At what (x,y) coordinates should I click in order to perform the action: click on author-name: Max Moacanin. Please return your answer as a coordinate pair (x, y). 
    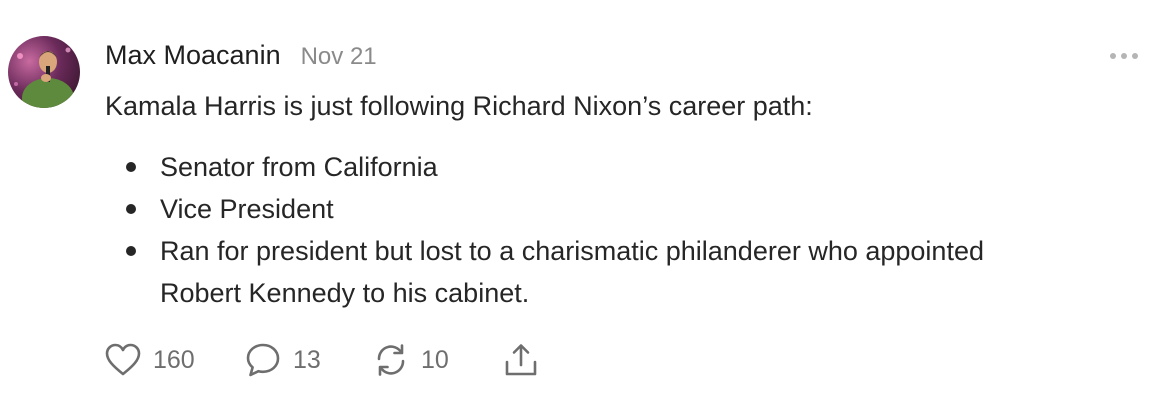
    Looking at the image, I should click on (193, 55).